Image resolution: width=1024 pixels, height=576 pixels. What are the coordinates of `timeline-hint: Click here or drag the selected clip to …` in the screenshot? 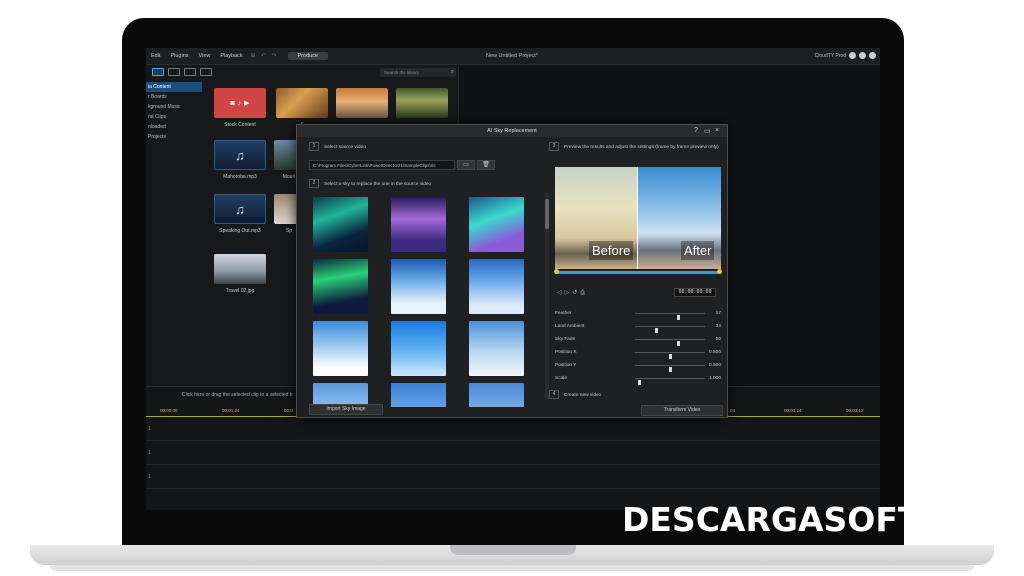 It's located at (237, 395).